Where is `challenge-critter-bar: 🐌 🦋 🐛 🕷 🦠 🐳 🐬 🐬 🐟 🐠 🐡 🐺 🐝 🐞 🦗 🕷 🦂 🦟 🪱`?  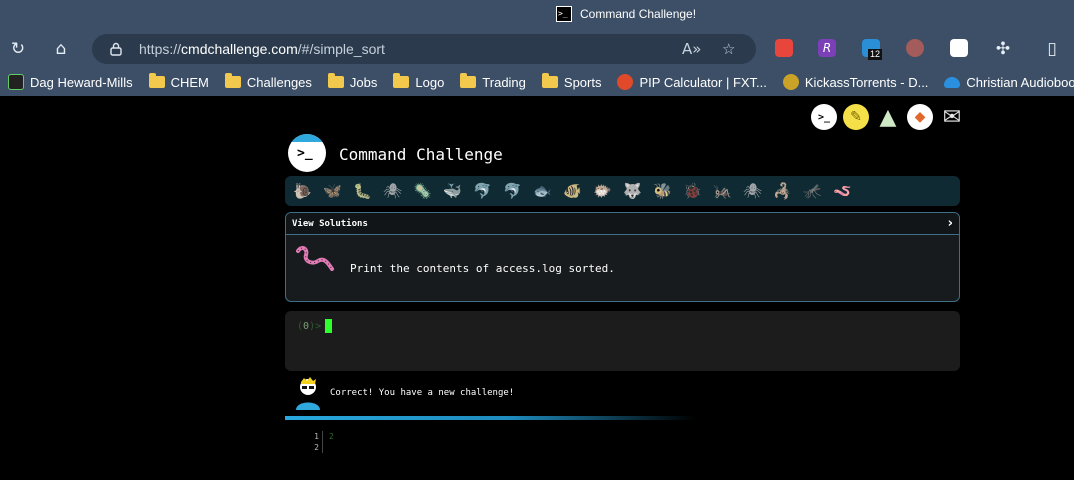
challenge-critter-bar: 🐌 🦋 🐛 🕷 🦠 🐳 🐬 🐬 🐟 🐠 🐡 🐺 🐝 🐞 🦗 🕷 🦂 🦟 🪱 is located at coordinates (622, 191).